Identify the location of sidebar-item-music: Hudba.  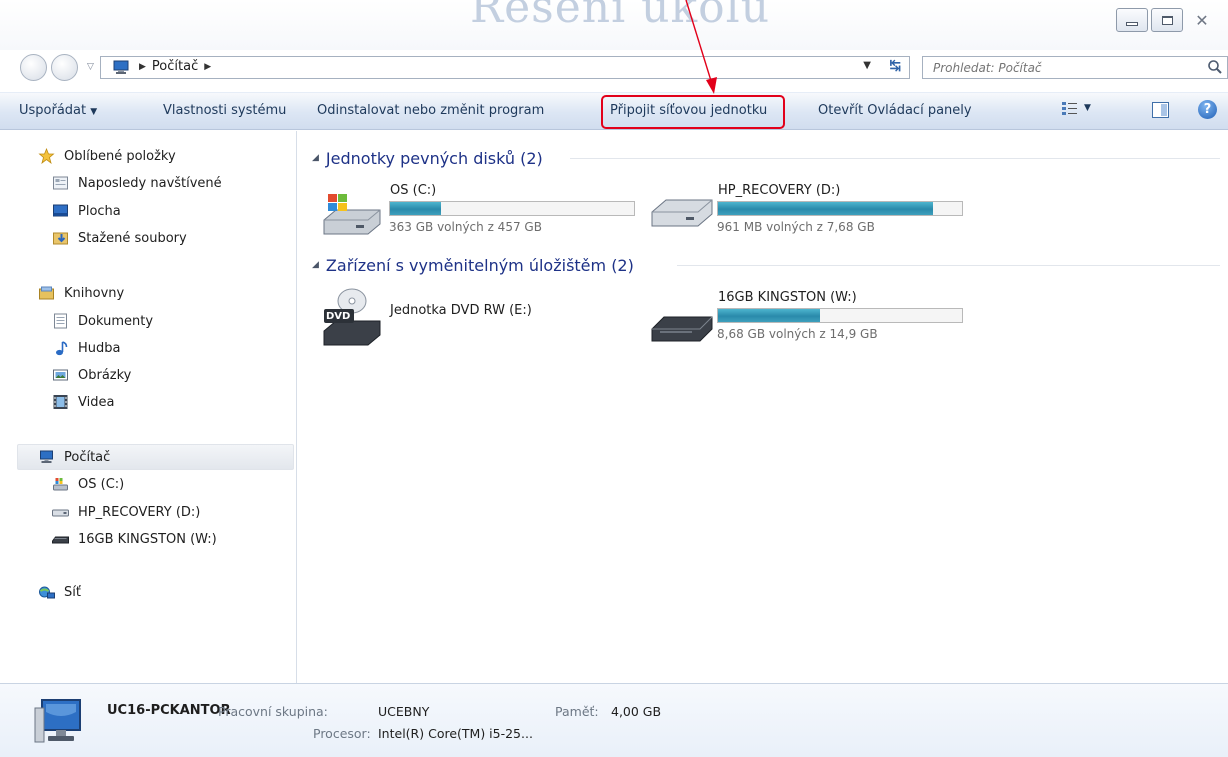
(147, 348).